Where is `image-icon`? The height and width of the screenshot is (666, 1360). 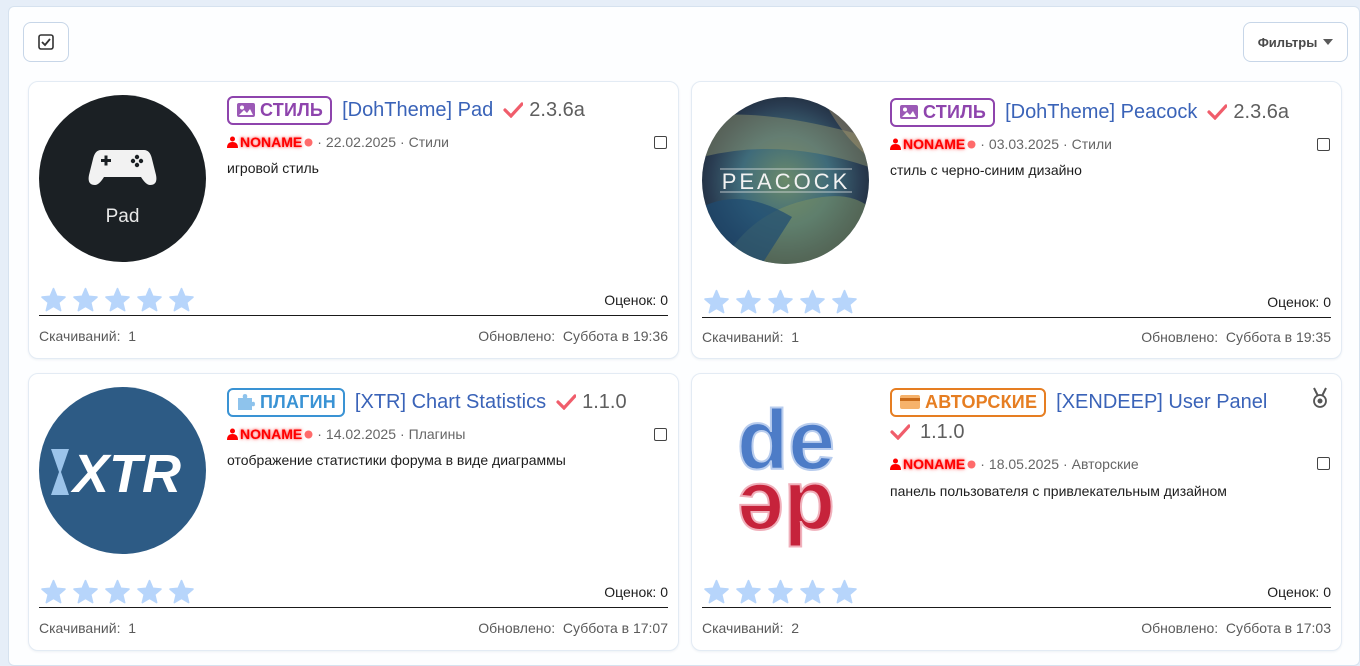 image-icon is located at coordinates (246, 110).